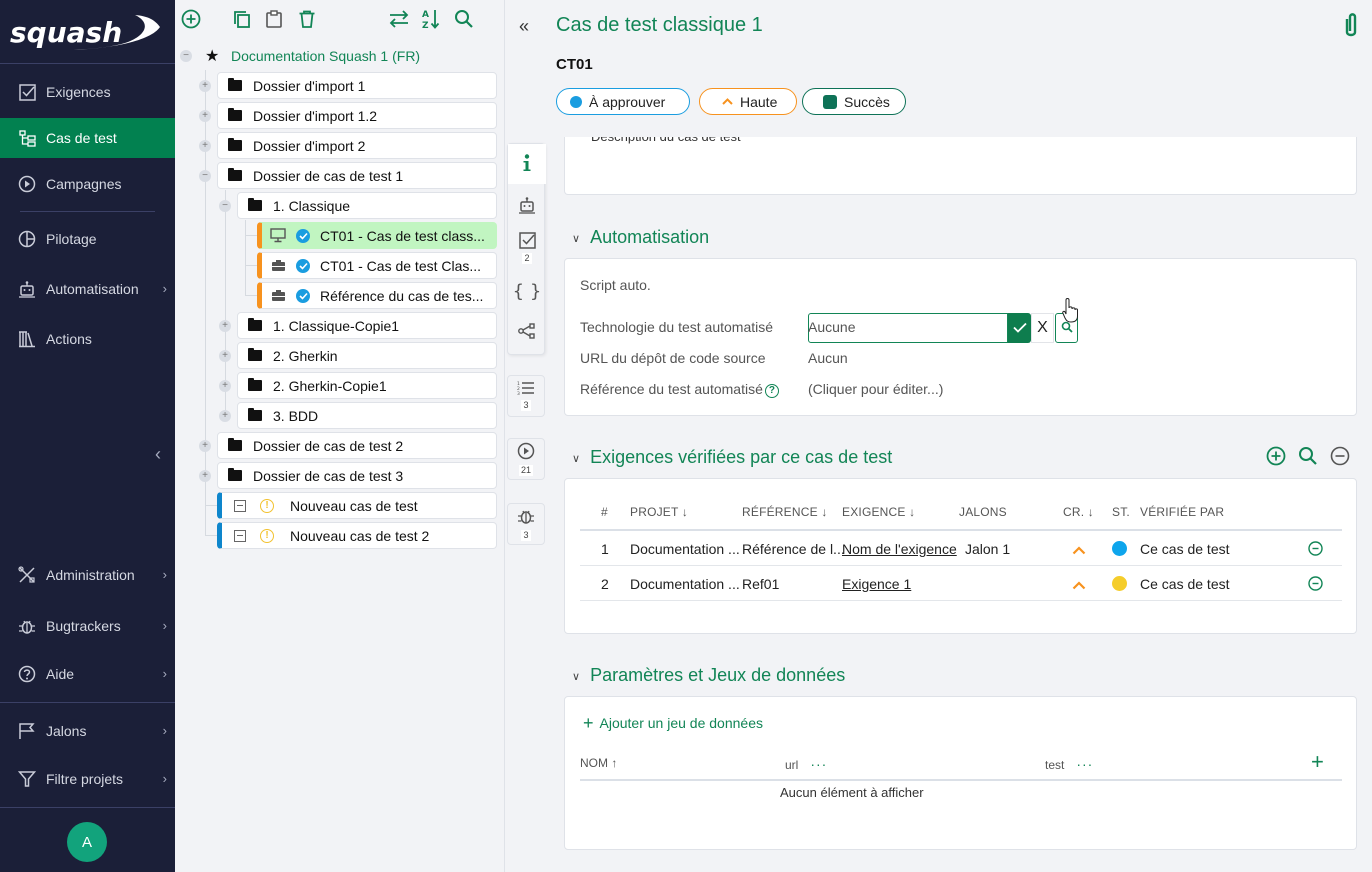 The width and height of the screenshot is (1372, 872). What do you see at coordinates (87, 184) in the screenshot?
I see `nav-item-campagnes: Campagnes` at bounding box center [87, 184].